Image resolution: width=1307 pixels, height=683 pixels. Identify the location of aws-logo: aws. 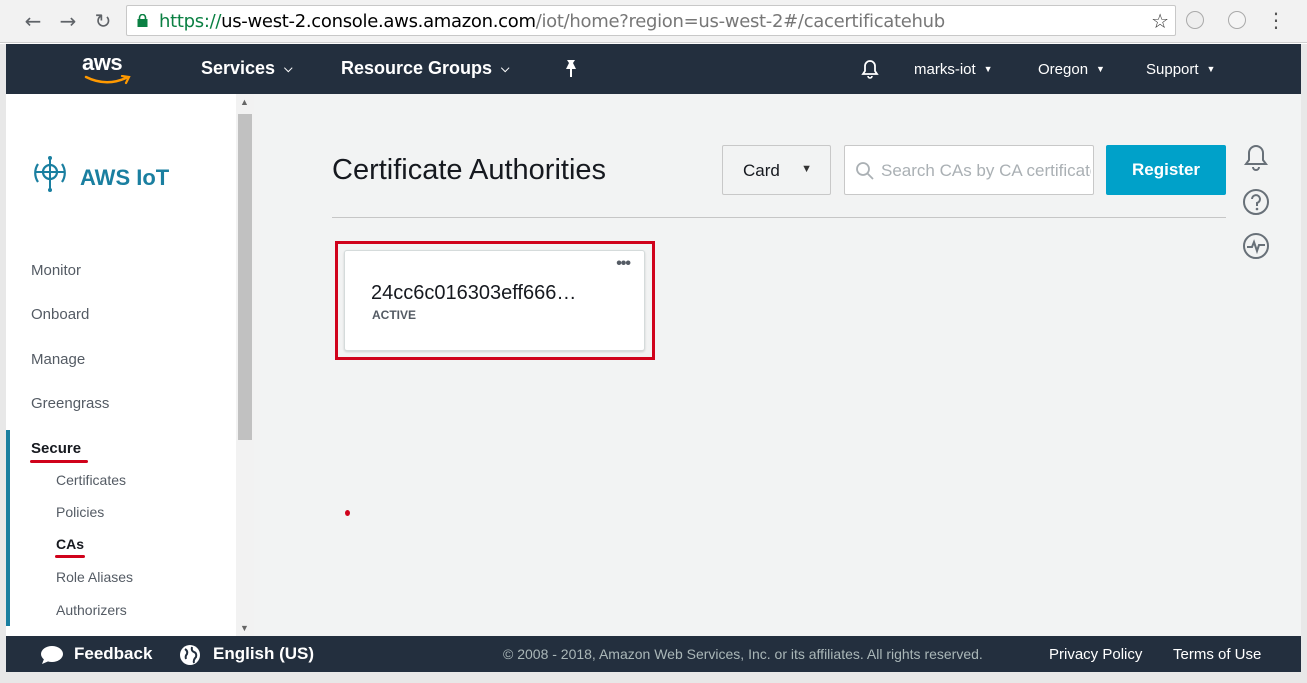
(108, 68).